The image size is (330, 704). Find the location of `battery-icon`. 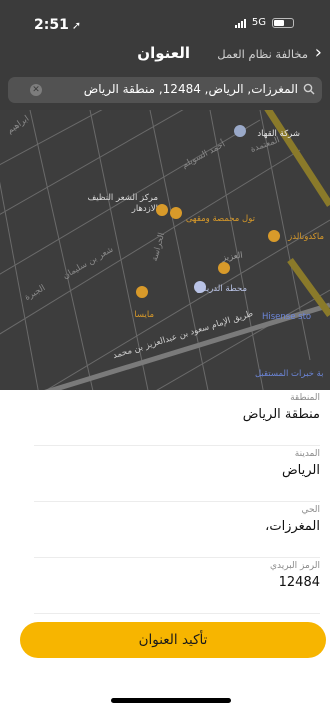

battery-icon is located at coordinates (283, 22).